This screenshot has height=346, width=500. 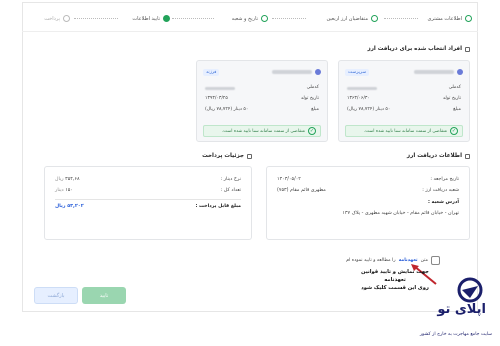 What do you see at coordinates (467, 156) in the screenshot?
I see `document-icon` at bounding box center [467, 156].